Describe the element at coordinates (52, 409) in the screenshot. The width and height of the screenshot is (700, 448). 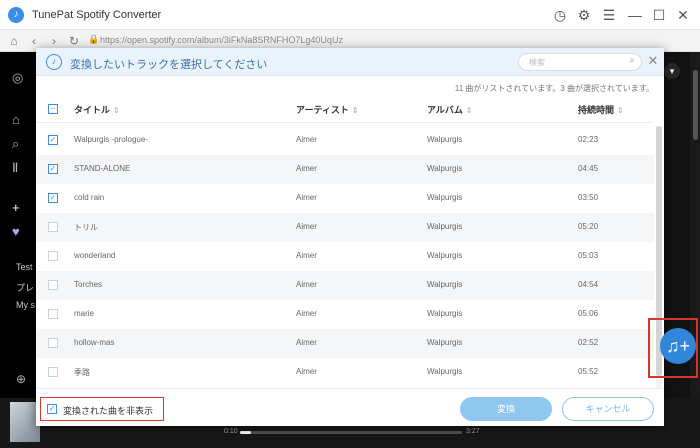
I see `hide-converted-checkbox: ✓` at that location.